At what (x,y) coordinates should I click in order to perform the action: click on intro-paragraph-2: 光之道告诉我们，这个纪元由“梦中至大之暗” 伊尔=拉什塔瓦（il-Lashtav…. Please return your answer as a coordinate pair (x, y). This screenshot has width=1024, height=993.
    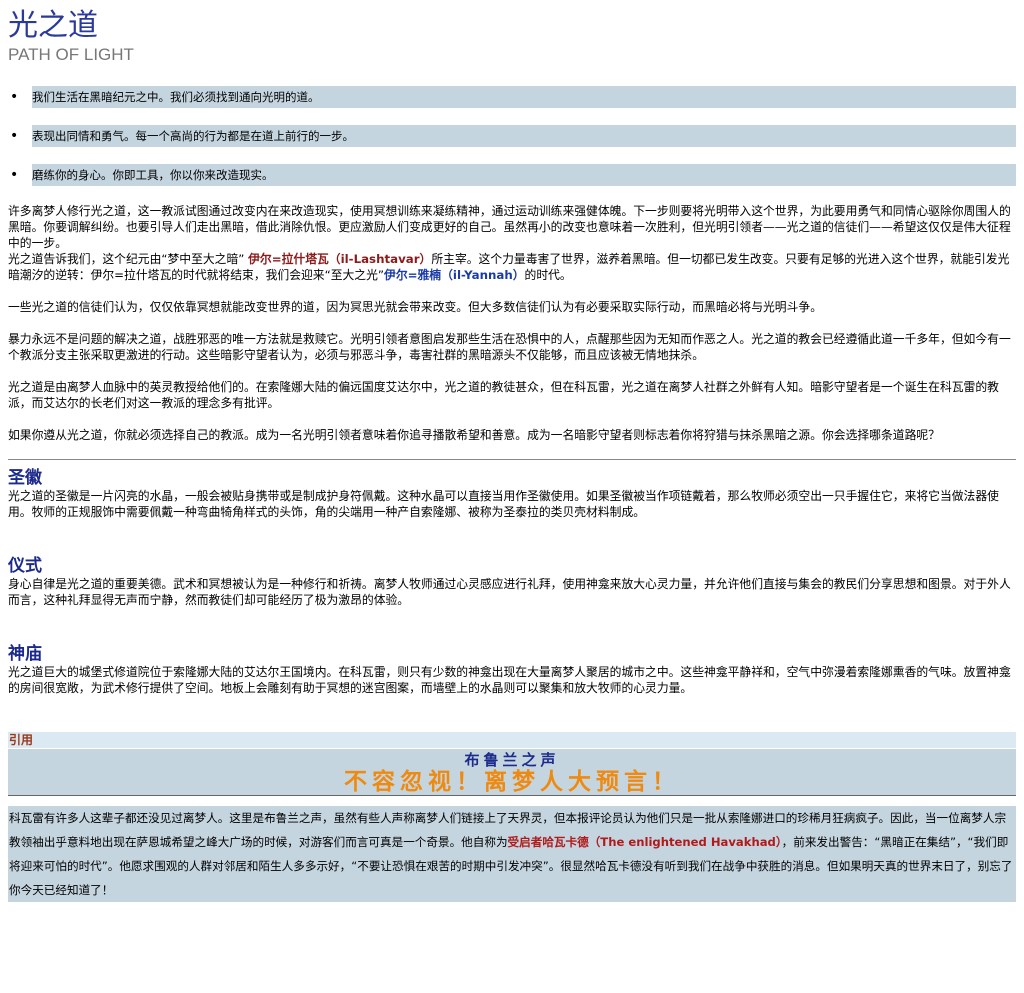
    Looking at the image, I should click on (512, 267).